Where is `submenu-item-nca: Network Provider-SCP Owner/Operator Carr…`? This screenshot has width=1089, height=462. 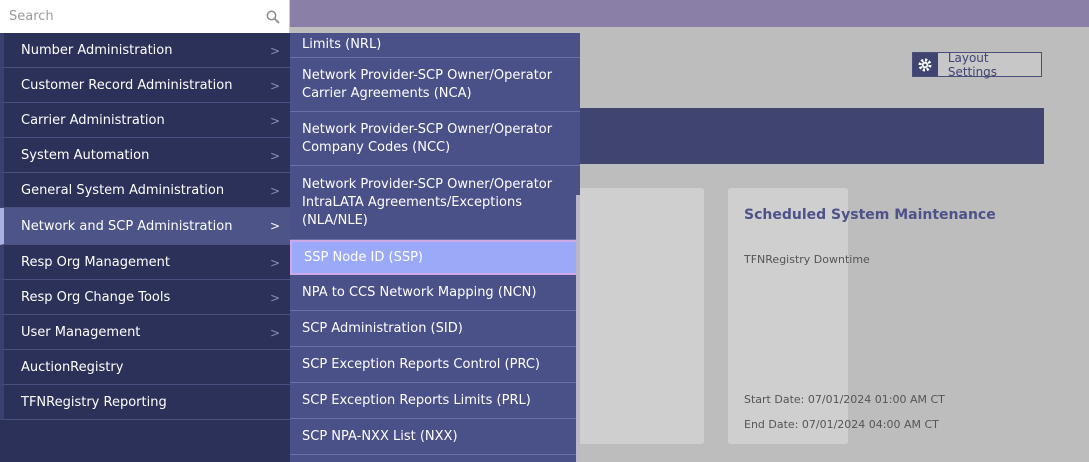
submenu-item-nca: Network Provider-SCP Owner/Operator Carr… is located at coordinates (435, 85).